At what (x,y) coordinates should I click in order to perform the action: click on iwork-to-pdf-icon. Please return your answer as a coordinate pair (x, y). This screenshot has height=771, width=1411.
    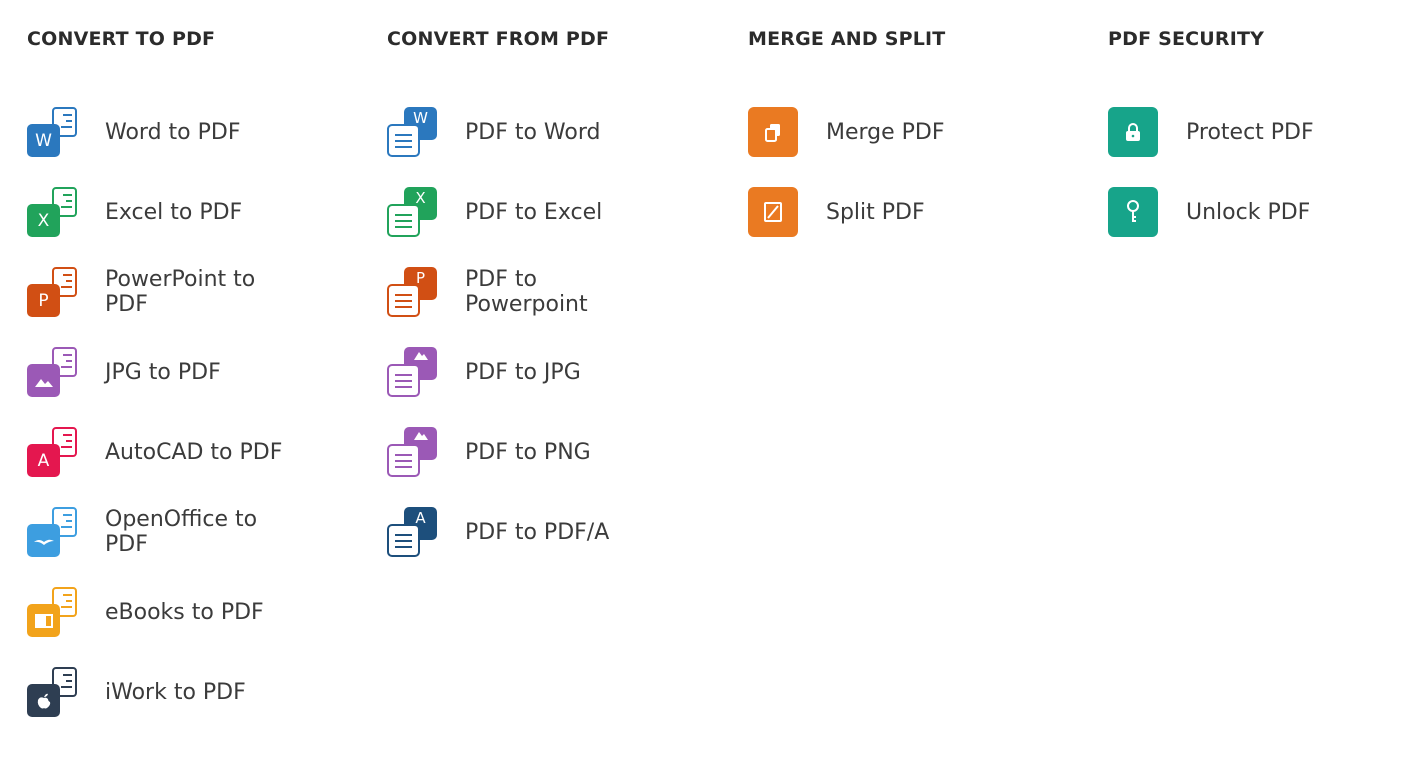
    Looking at the image, I should click on (52, 692).